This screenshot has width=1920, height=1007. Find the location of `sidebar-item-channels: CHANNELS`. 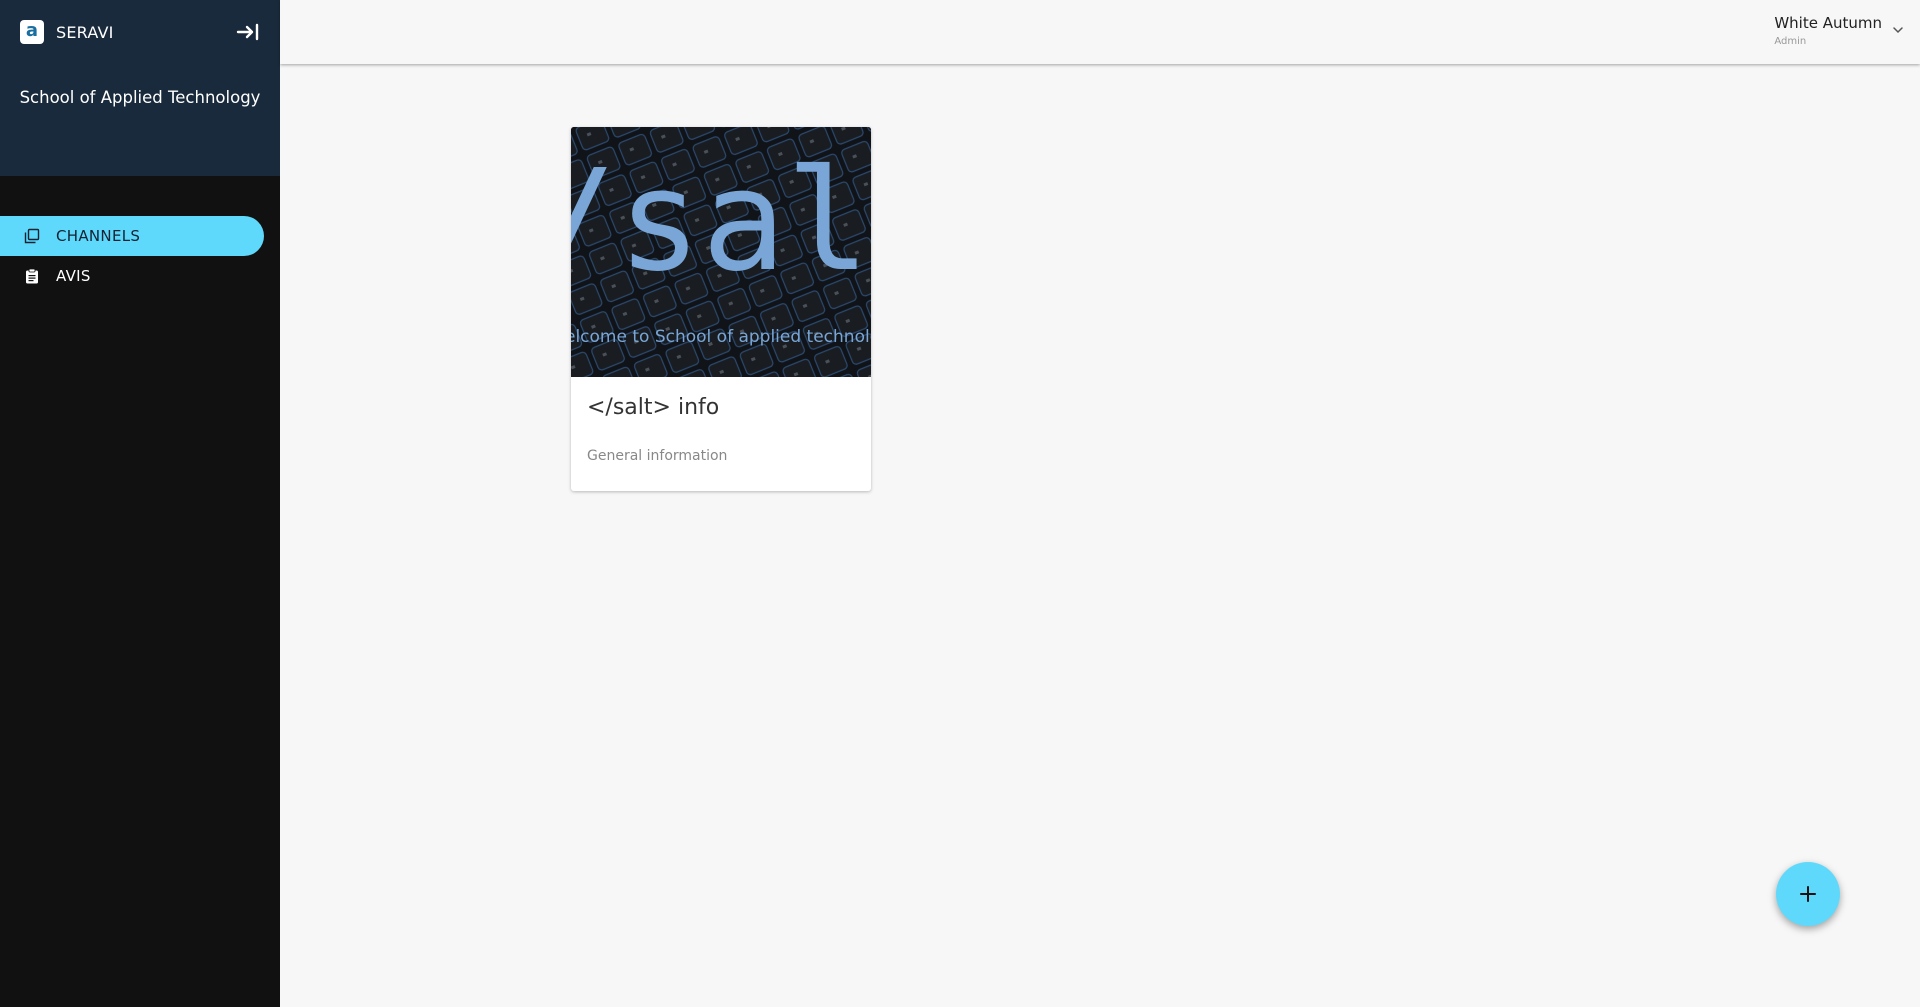

sidebar-item-channels: CHANNELS is located at coordinates (132, 236).